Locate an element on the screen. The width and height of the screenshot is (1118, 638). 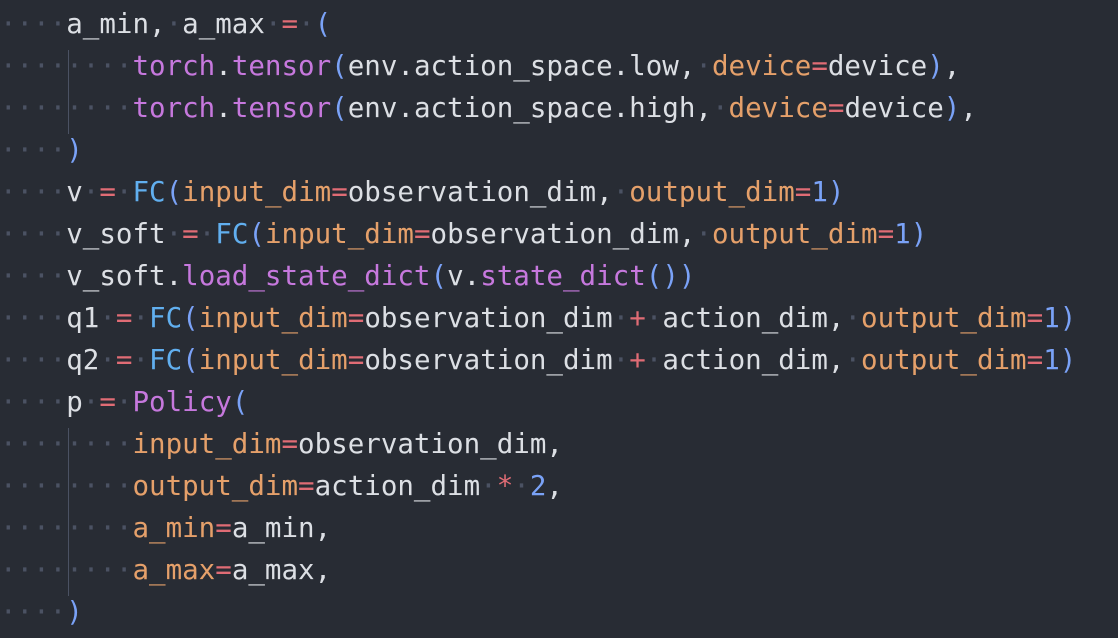
code-line: ····p·=·Policy( is located at coordinates (124, 402).